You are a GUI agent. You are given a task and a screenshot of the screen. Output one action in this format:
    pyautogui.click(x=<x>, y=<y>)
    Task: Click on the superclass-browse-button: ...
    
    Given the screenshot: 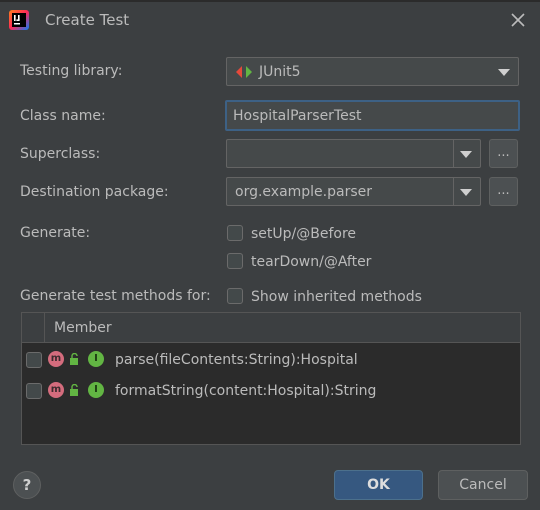 What is the action you would take?
    pyautogui.click(x=503, y=153)
    